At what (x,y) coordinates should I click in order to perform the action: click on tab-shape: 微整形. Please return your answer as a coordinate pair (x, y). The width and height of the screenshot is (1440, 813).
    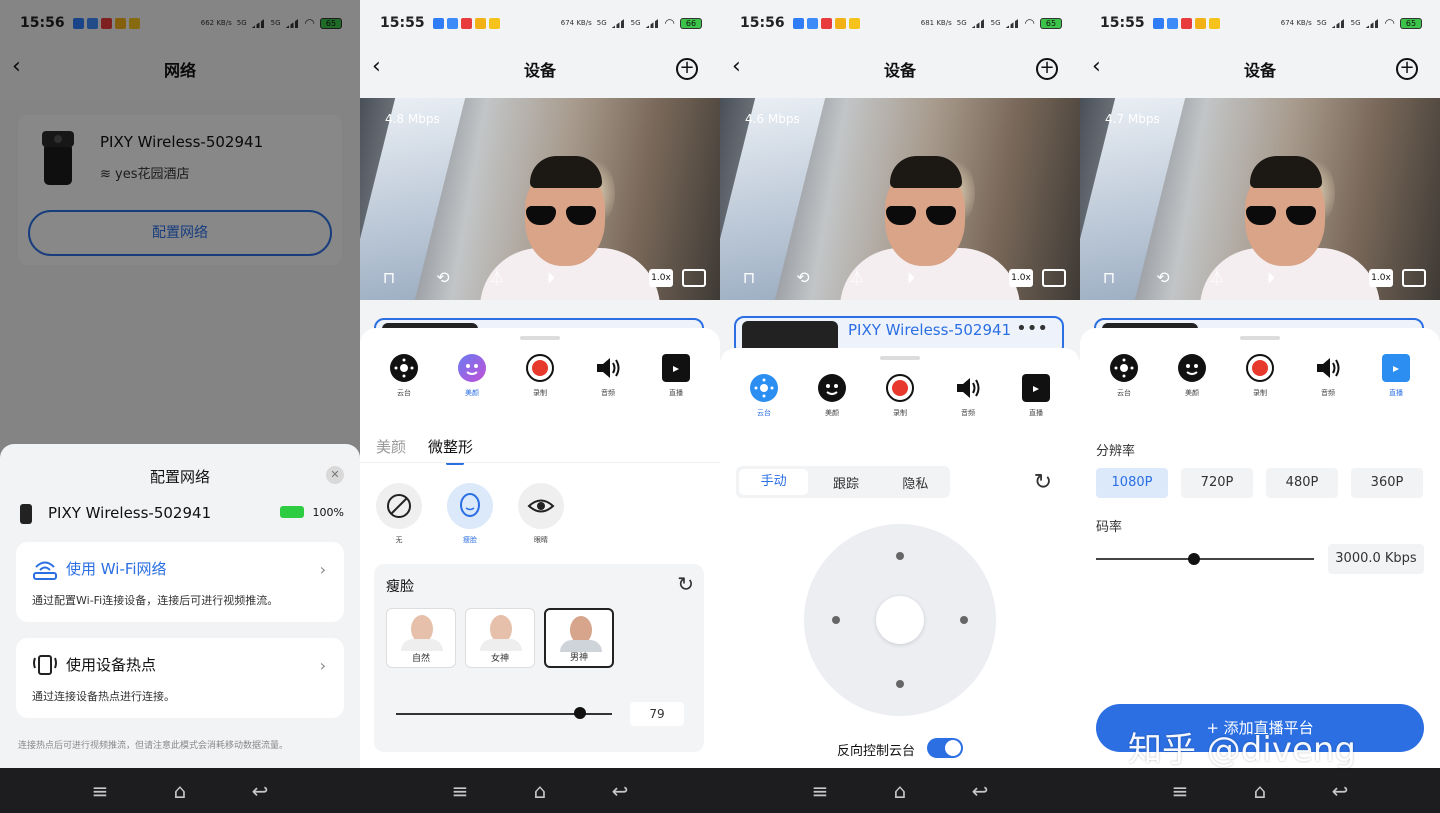
    Looking at the image, I should click on (450, 446).